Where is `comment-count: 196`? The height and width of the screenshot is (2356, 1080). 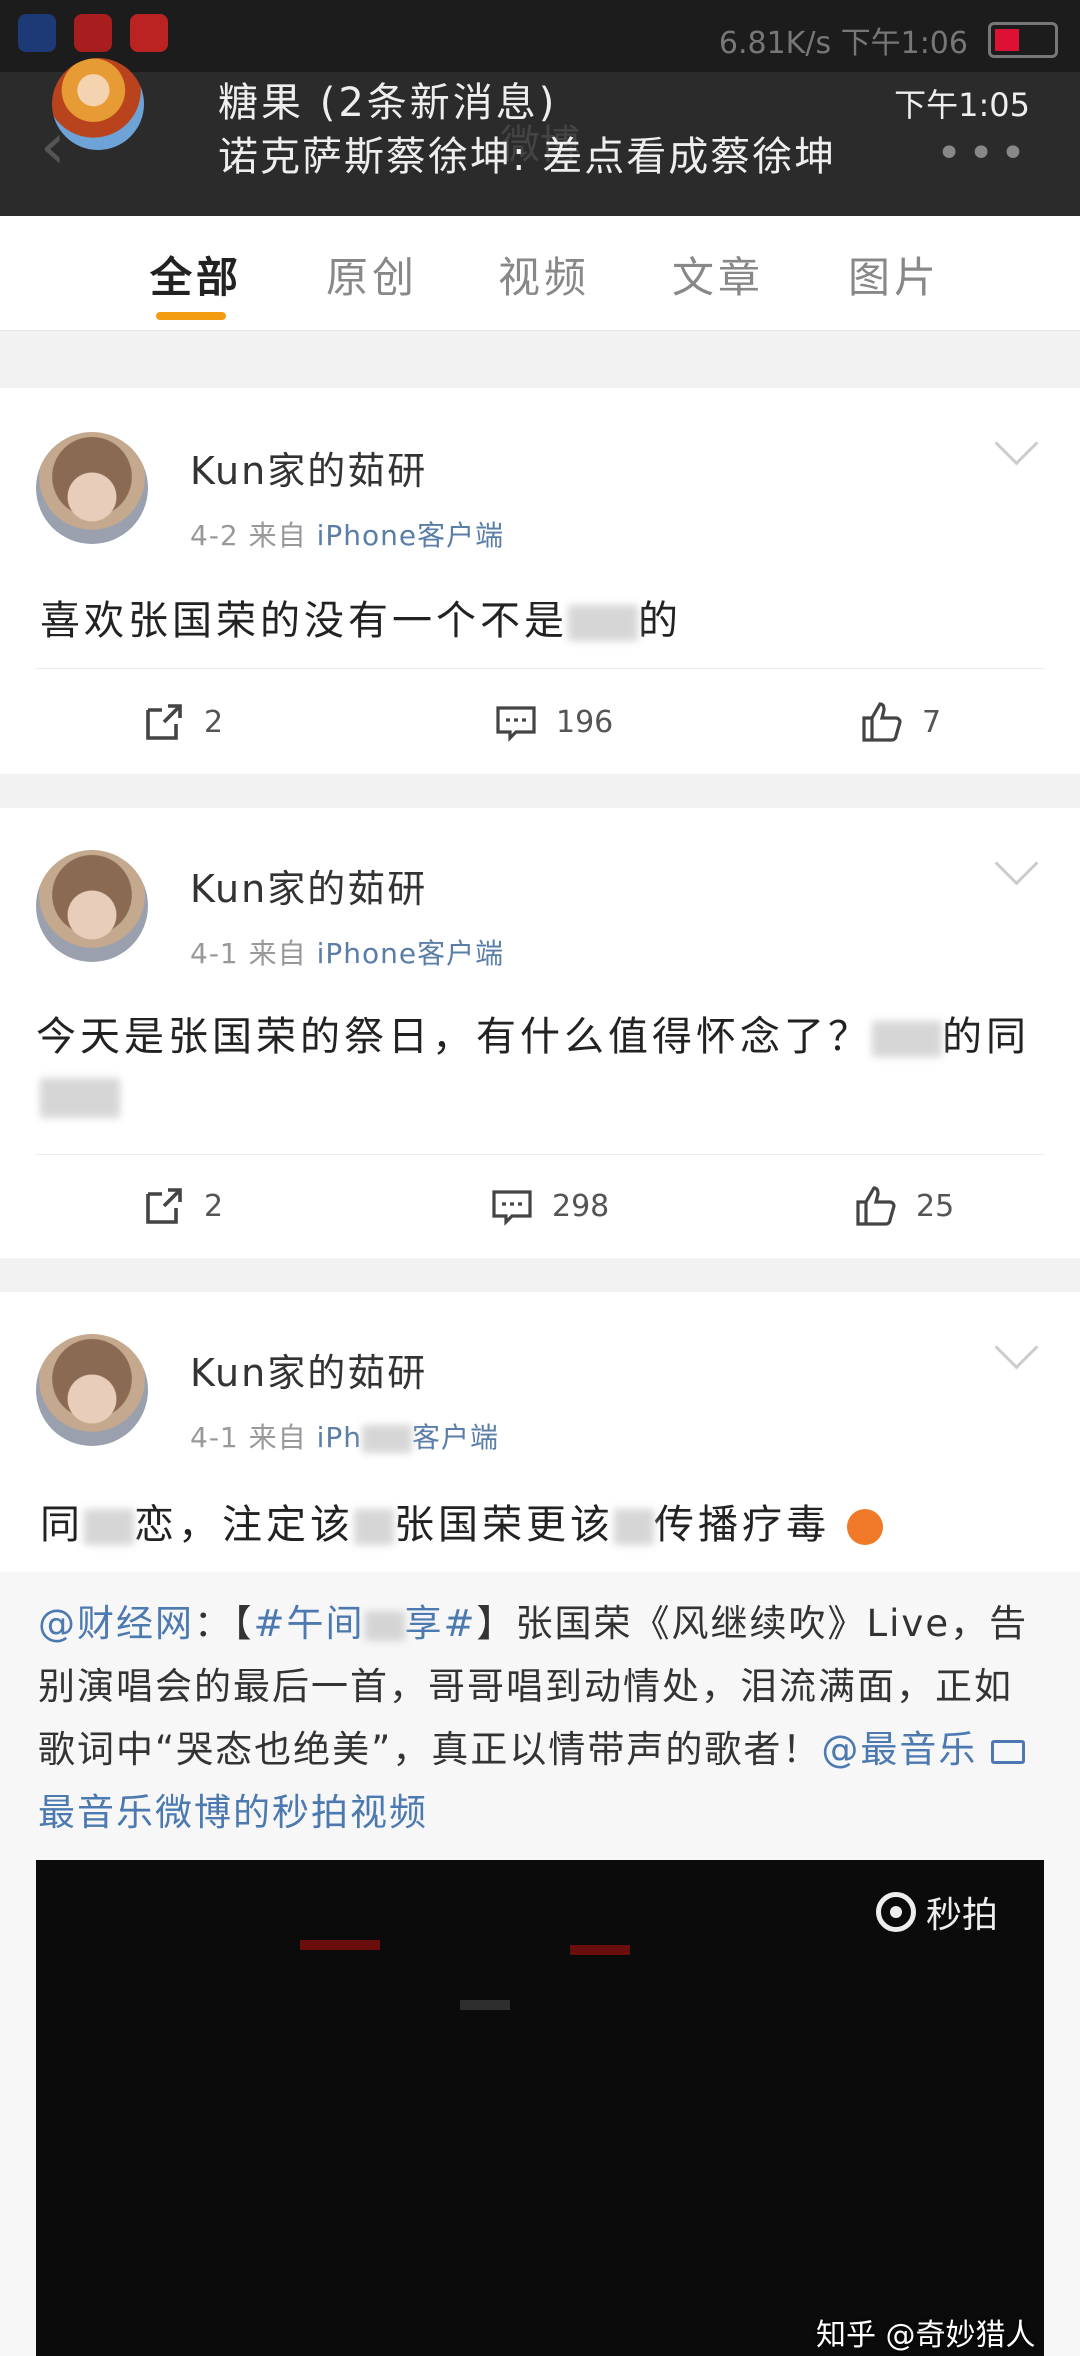
comment-count: 196 is located at coordinates (585, 722).